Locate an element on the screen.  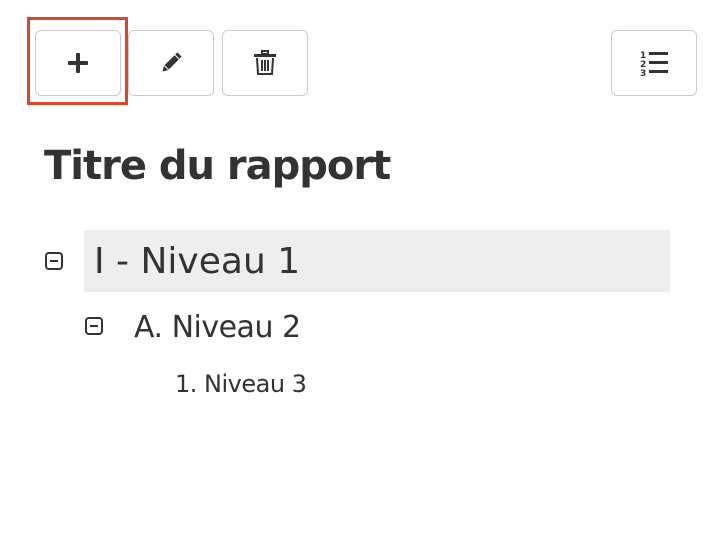
trash-icon is located at coordinates (265, 62).